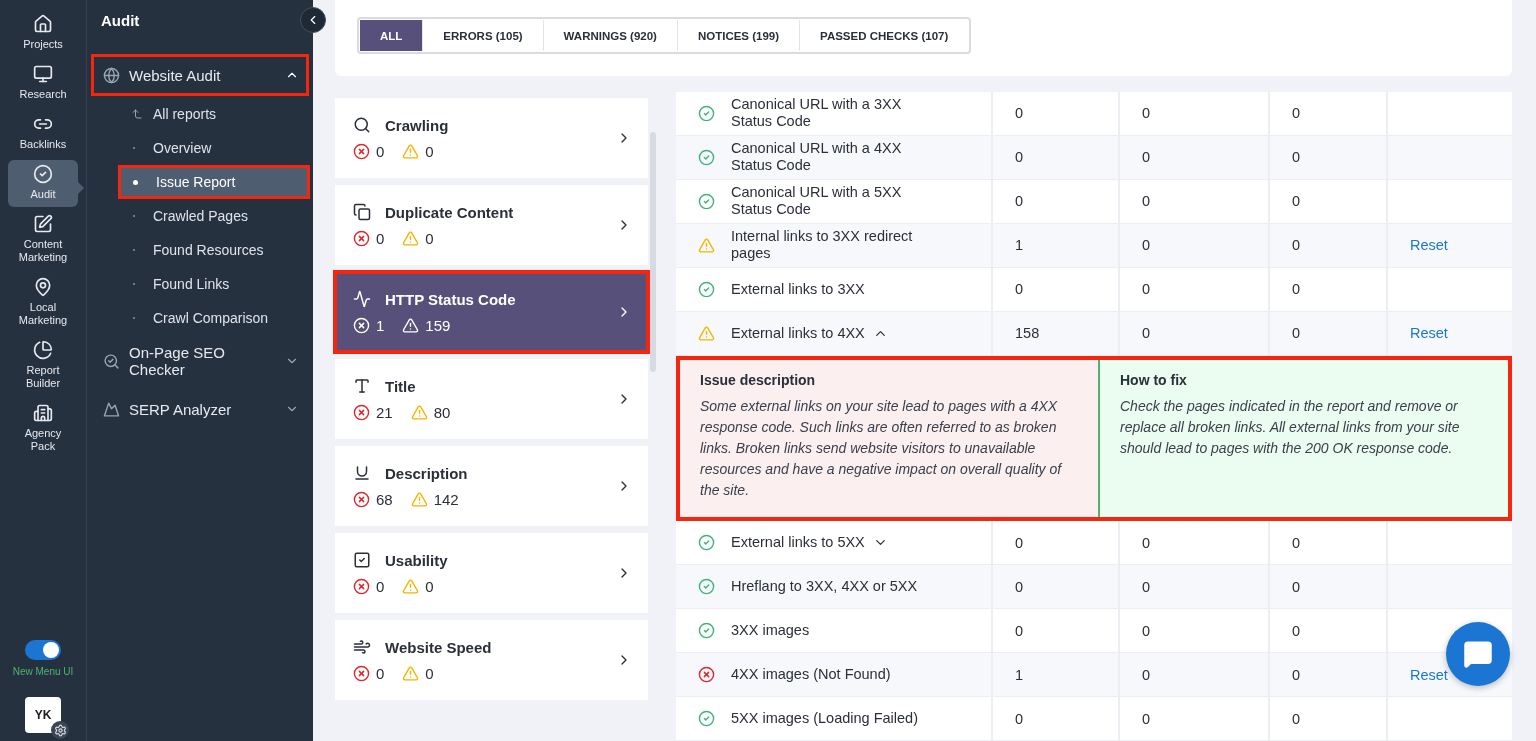 This screenshot has height=741, width=1536. What do you see at coordinates (43, 350) in the screenshot?
I see `pie-chart-icon` at bounding box center [43, 350].